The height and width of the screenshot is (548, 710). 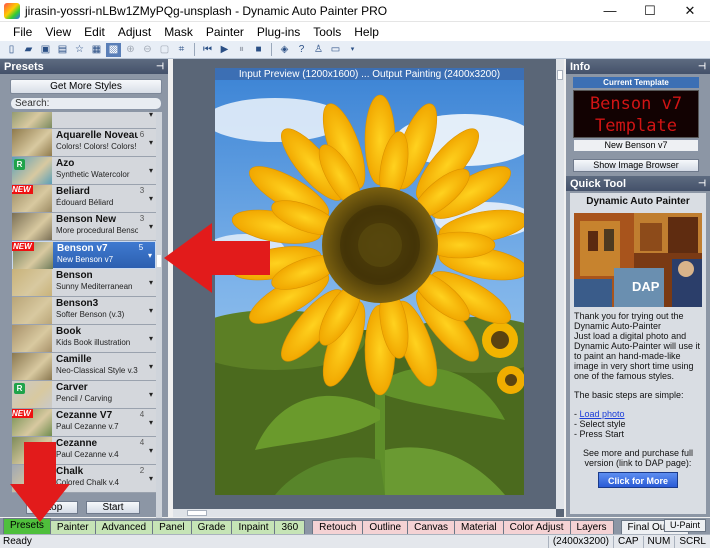 I want to click on play-icon: ▶, so click(x=224, y=50).